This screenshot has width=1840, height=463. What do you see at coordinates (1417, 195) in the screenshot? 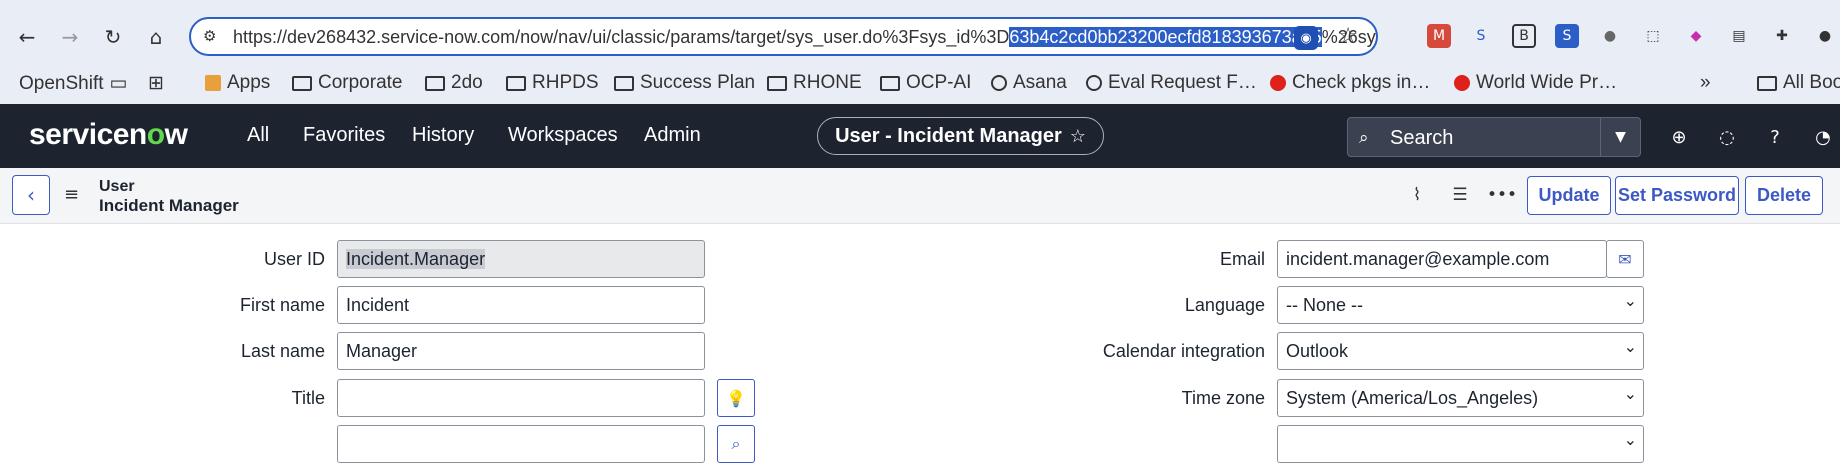
I see `attachment-paperclip-icon: ⌇` at bounding box center [1417, 195].